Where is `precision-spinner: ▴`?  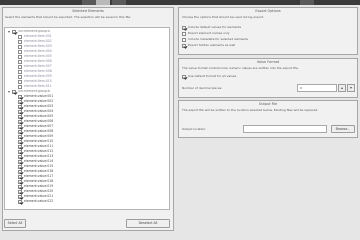 precision-spinner: ▴ is located at coordinates (342, 88).